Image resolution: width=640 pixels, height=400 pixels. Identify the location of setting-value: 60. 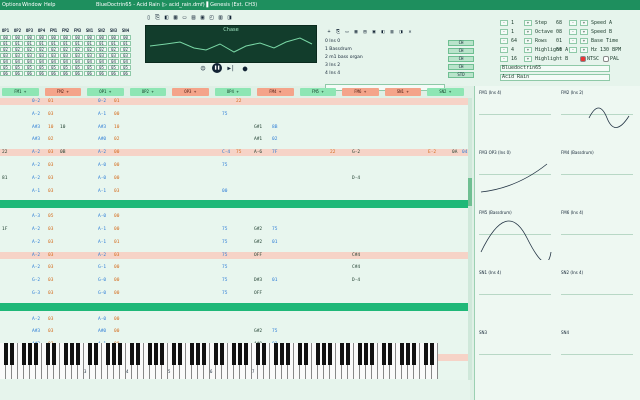
(561, 50).